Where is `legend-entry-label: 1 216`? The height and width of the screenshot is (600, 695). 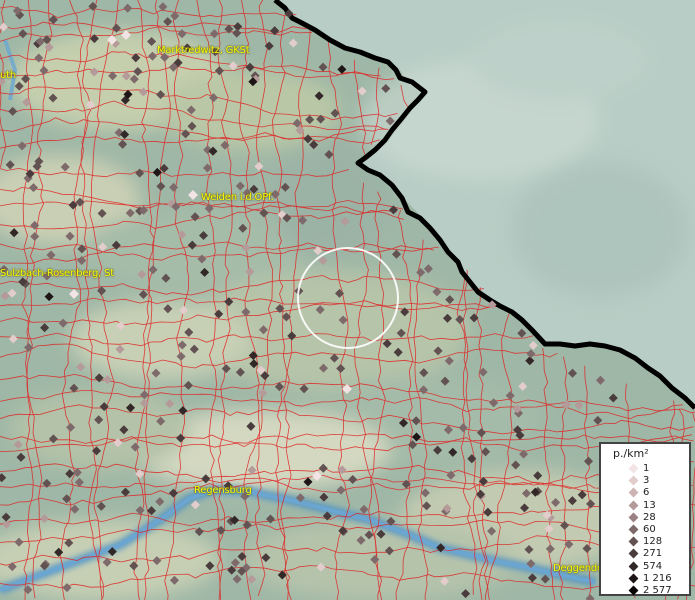 legend-entry-label: 1 216 is located at coordinates (657, 578).